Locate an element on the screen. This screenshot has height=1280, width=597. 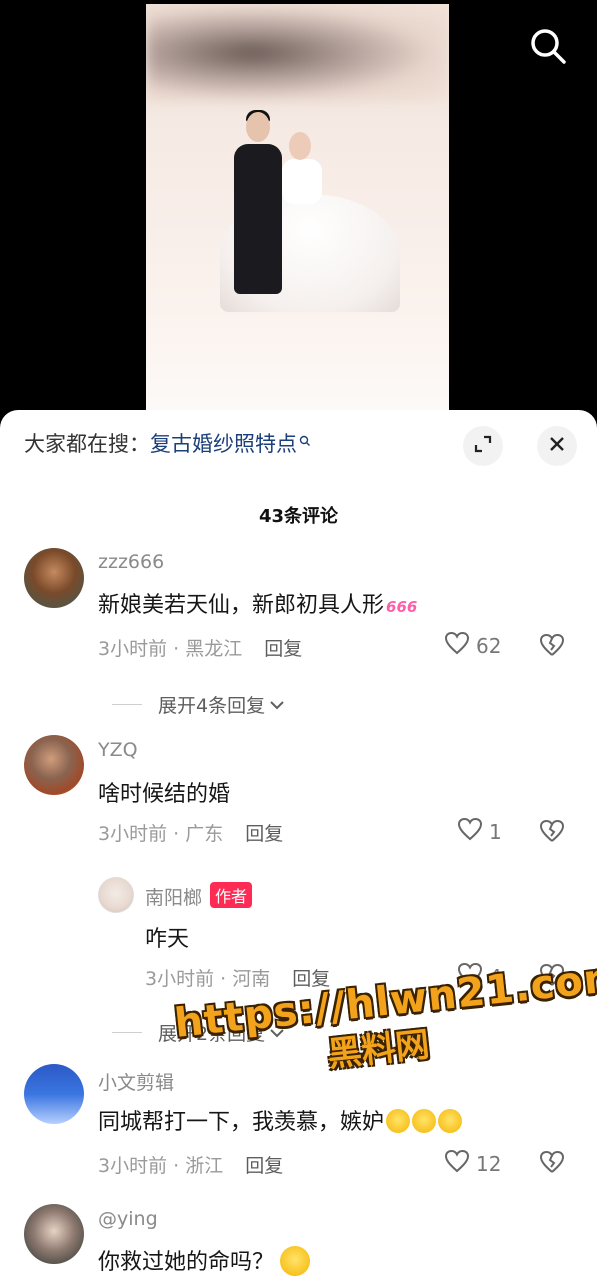
comment-username: YZQ is located at coordinates (118, 750).